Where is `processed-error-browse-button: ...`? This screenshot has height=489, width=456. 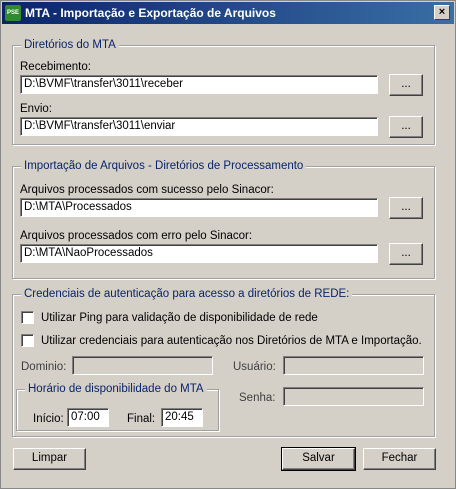
processed-error-browse-button: ... is located at coordinates (406, 254).